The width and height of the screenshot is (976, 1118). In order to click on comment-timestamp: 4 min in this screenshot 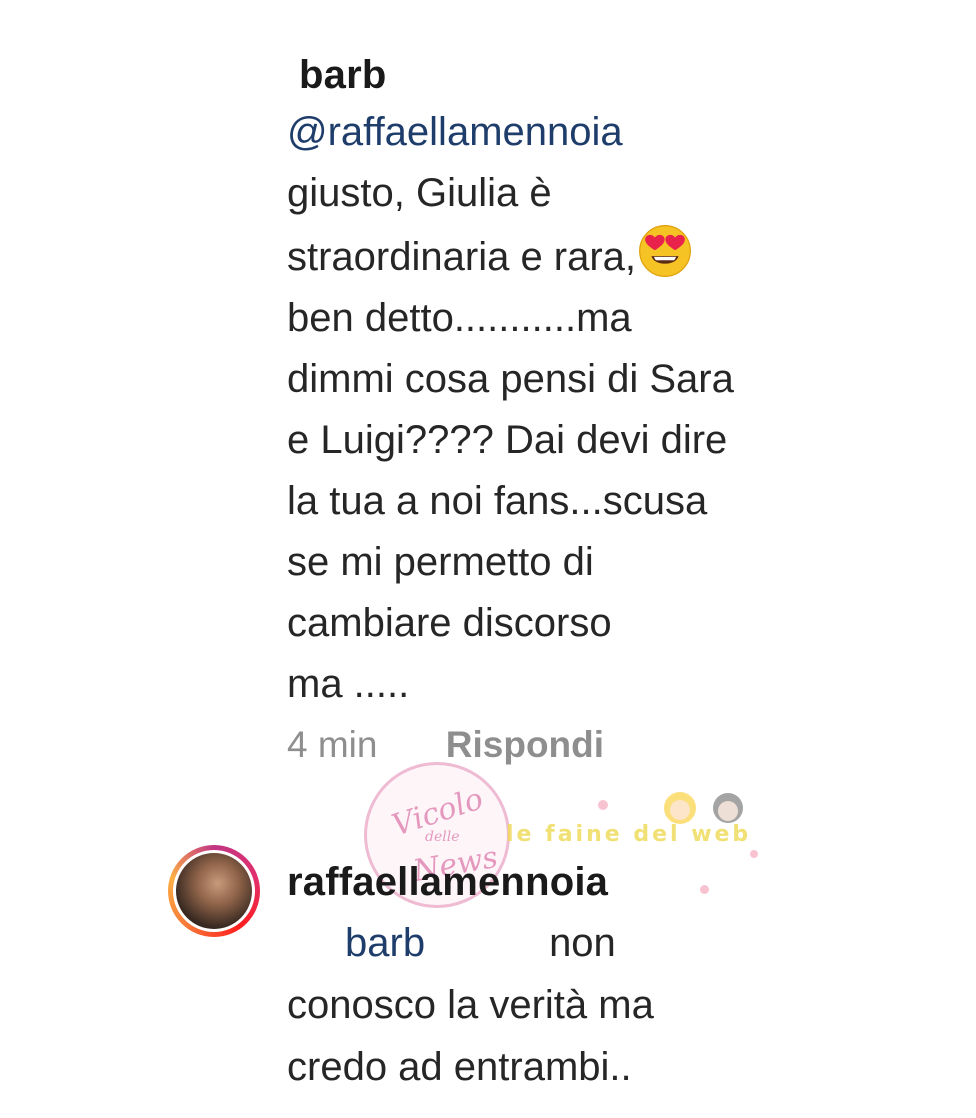, I will do `click(332, 744)`.